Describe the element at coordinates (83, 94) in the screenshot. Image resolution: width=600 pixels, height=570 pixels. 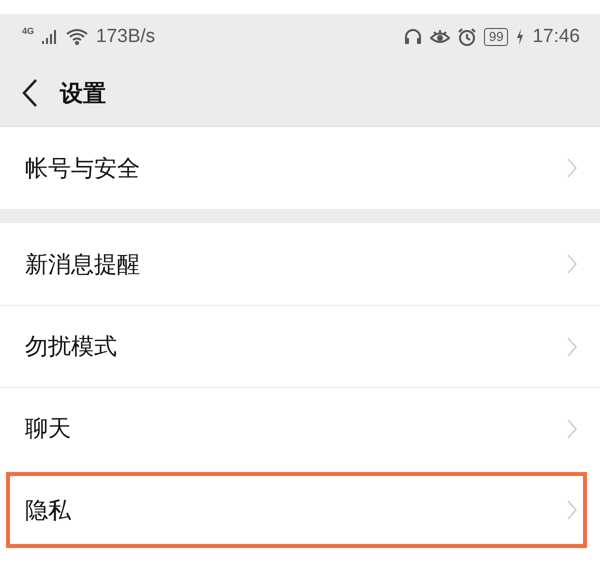
I see `page-title: 设置` at that location.